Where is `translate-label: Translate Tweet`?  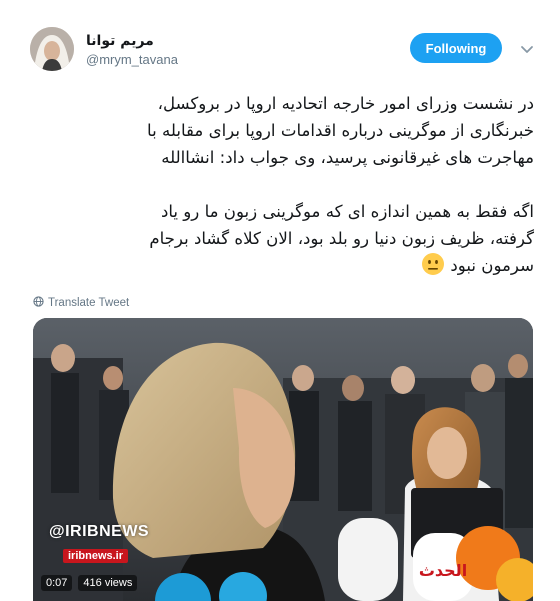 translate-label: Translate Tweet is located at coordinates (89, 303).